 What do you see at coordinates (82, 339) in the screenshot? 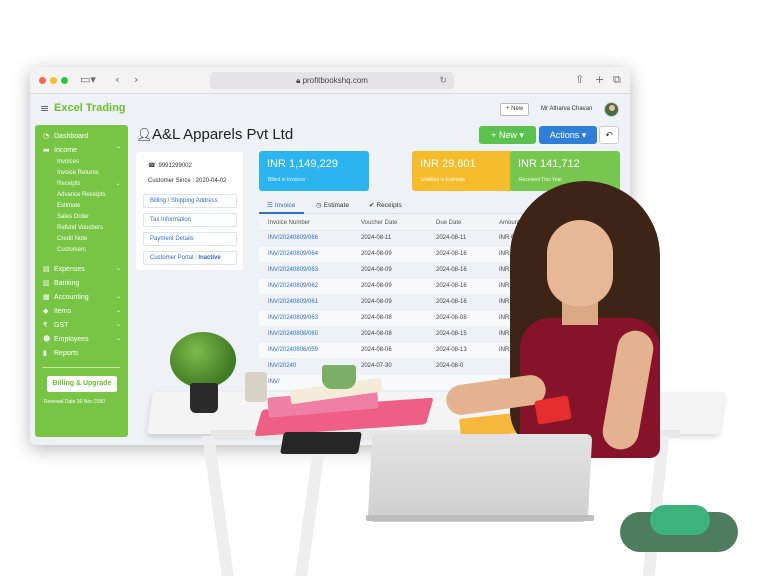
I see `sidebar-item-employees: ☻ Employees ⌄` at bounding box center [82, 339].